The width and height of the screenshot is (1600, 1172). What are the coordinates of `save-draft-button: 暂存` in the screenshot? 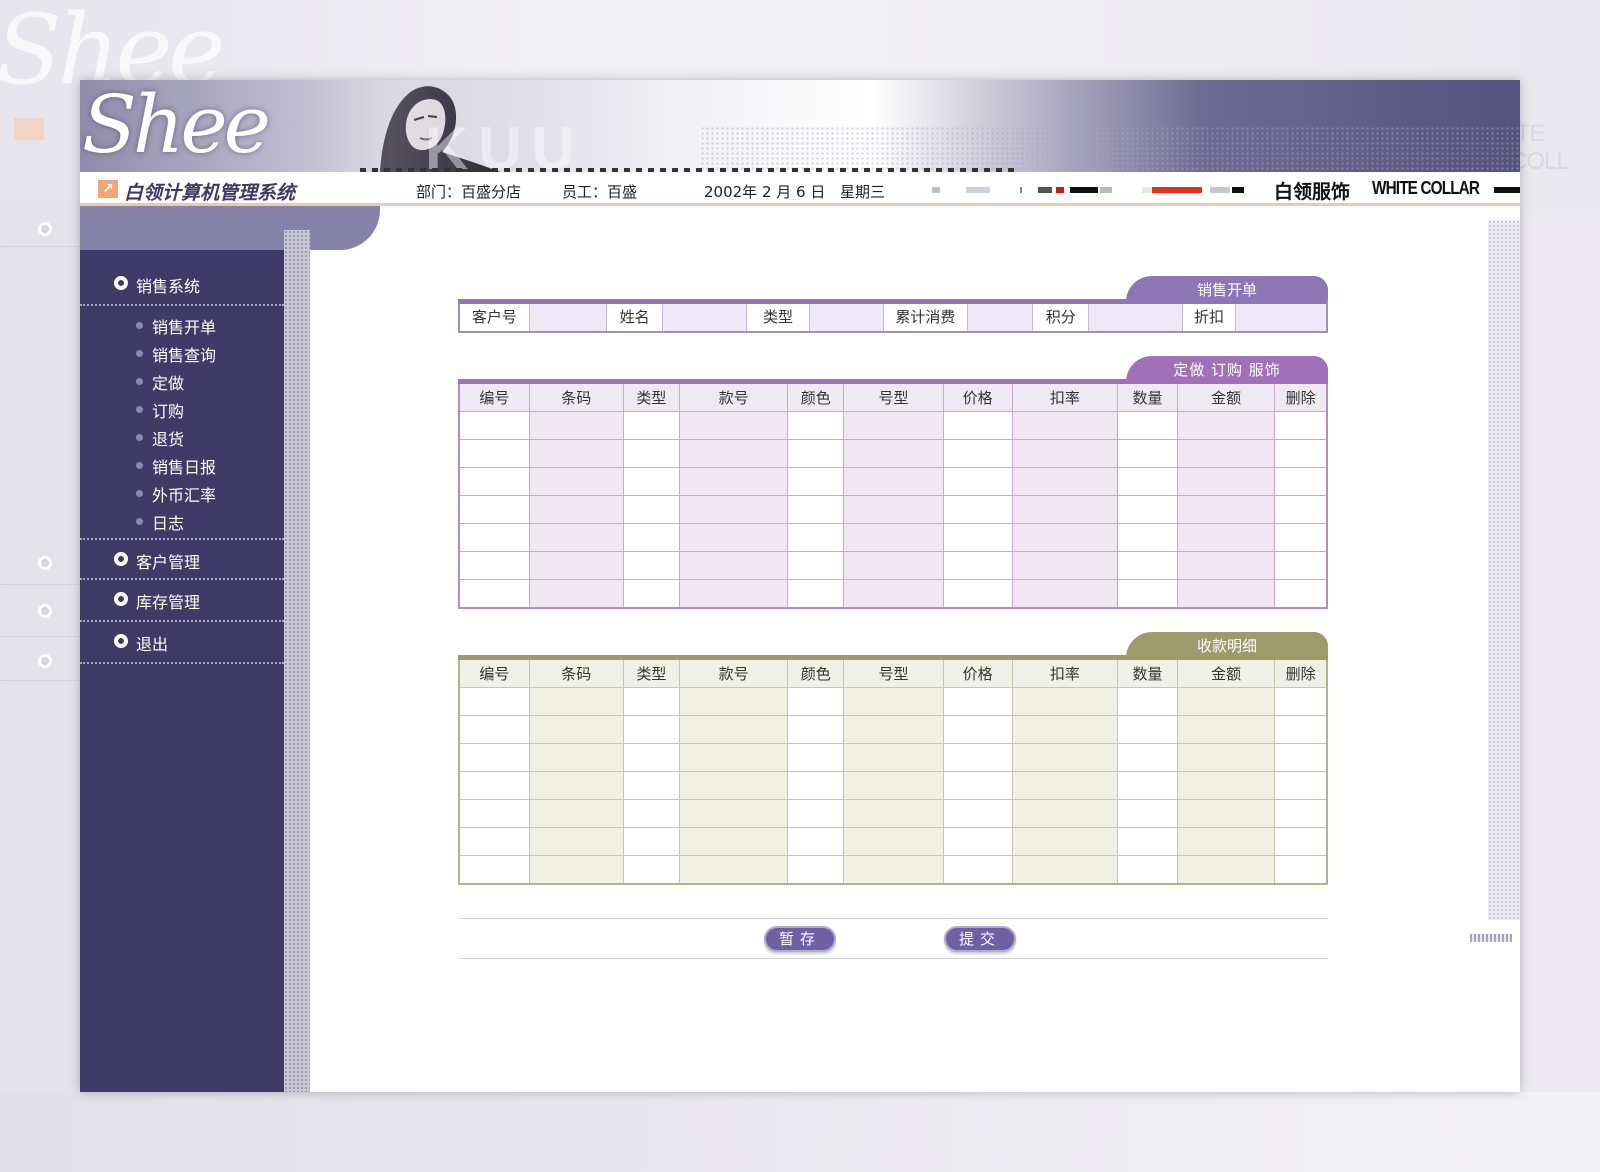 It's located at (800, 939).